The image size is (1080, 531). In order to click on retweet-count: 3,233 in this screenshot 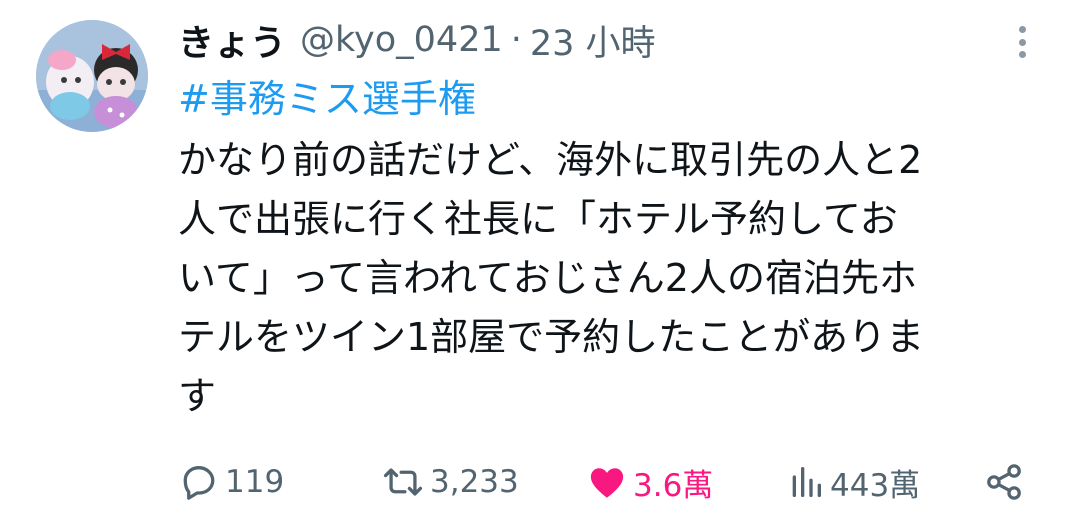, I will do `click(474, 482)`.